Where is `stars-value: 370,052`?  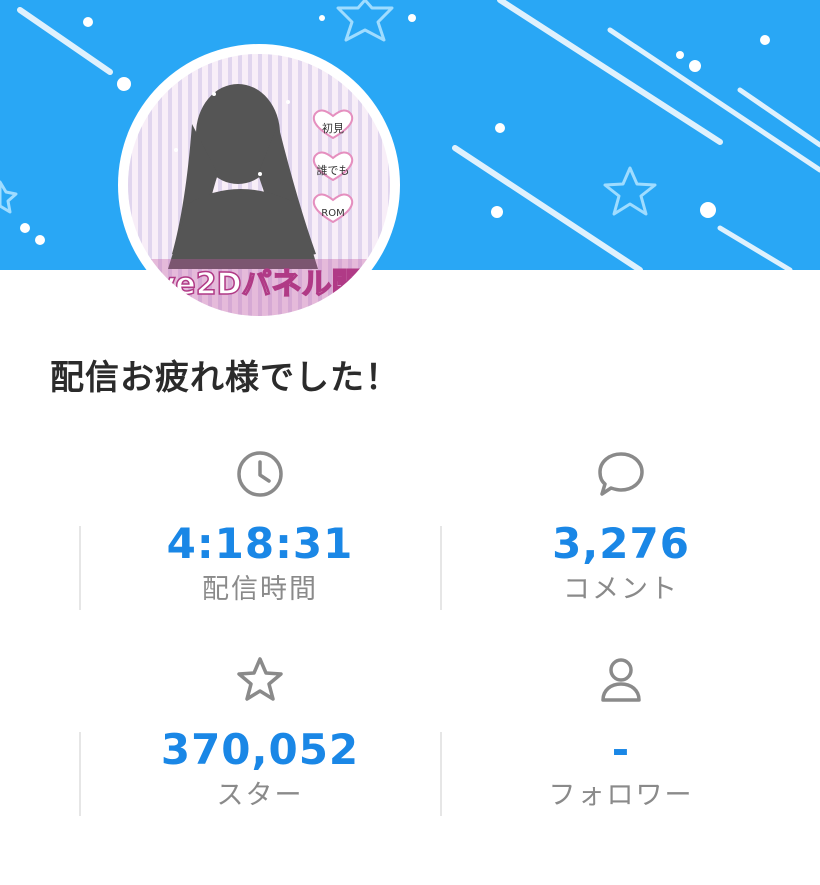
stars-value: 370,052 is located at coordinates (260, 749).